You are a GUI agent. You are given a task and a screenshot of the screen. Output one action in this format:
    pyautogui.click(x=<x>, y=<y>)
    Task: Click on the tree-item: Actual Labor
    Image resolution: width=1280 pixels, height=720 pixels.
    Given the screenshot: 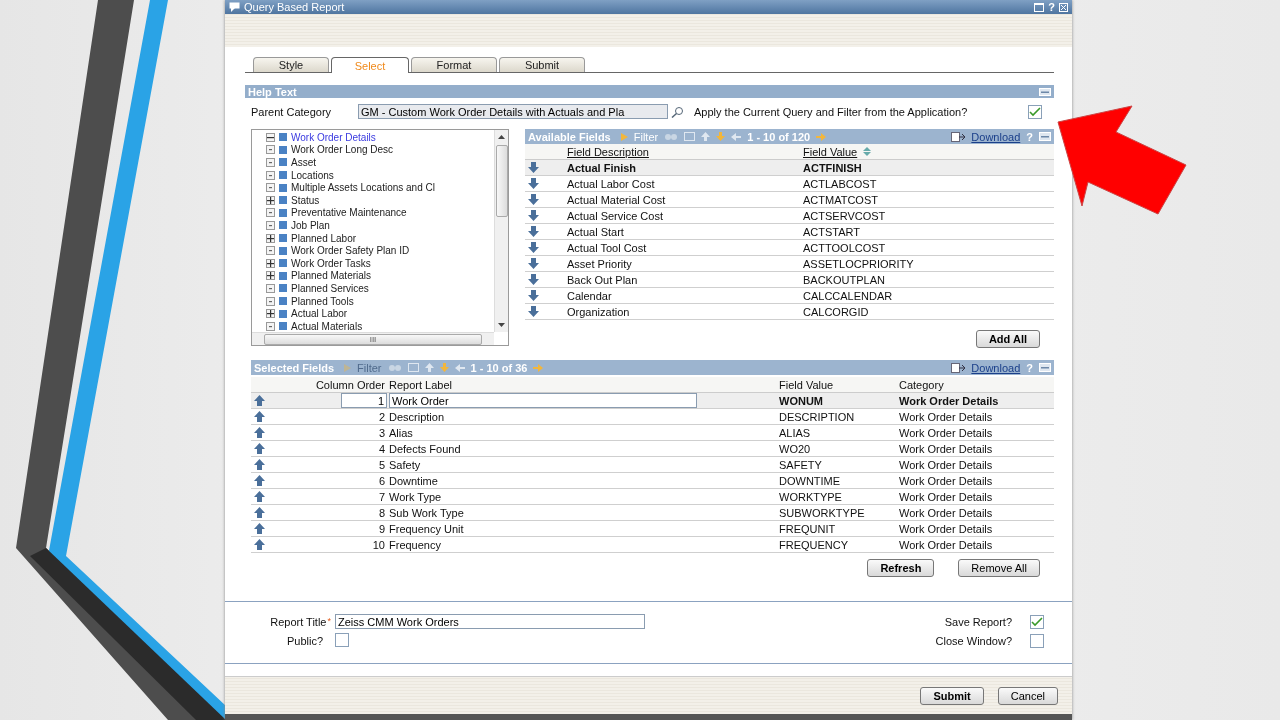 What is the action you would take?
    pyautogui.click(x=319, y=314)
    